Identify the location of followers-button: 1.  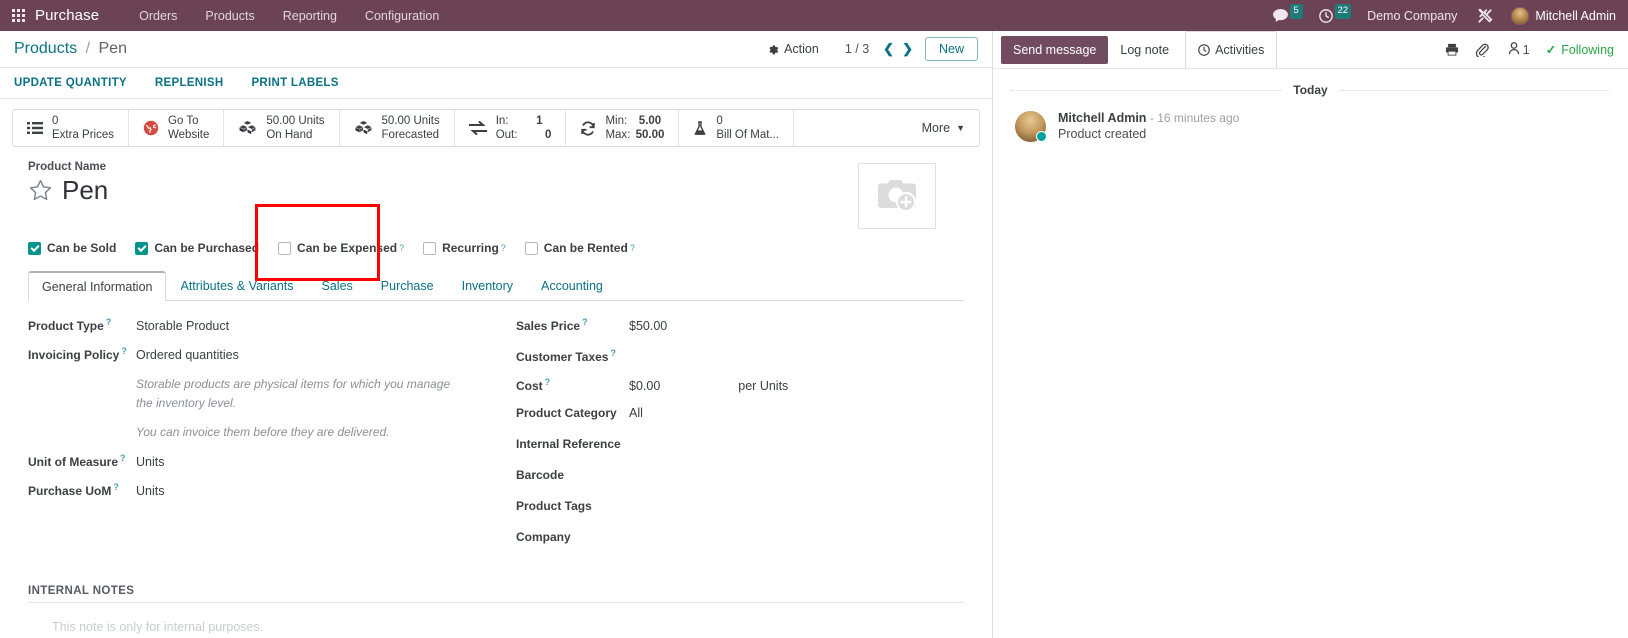
(1517, 49).